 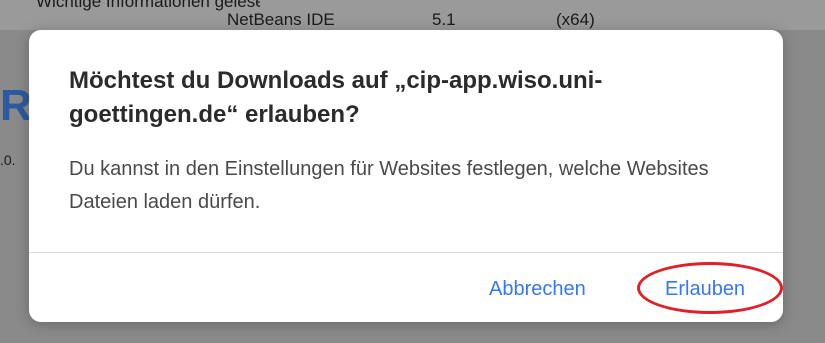 What do you see at coordinates (575, 19) in the screenshot?
I see `background-app-arch: (x64)` at bounding box center [575, 19].